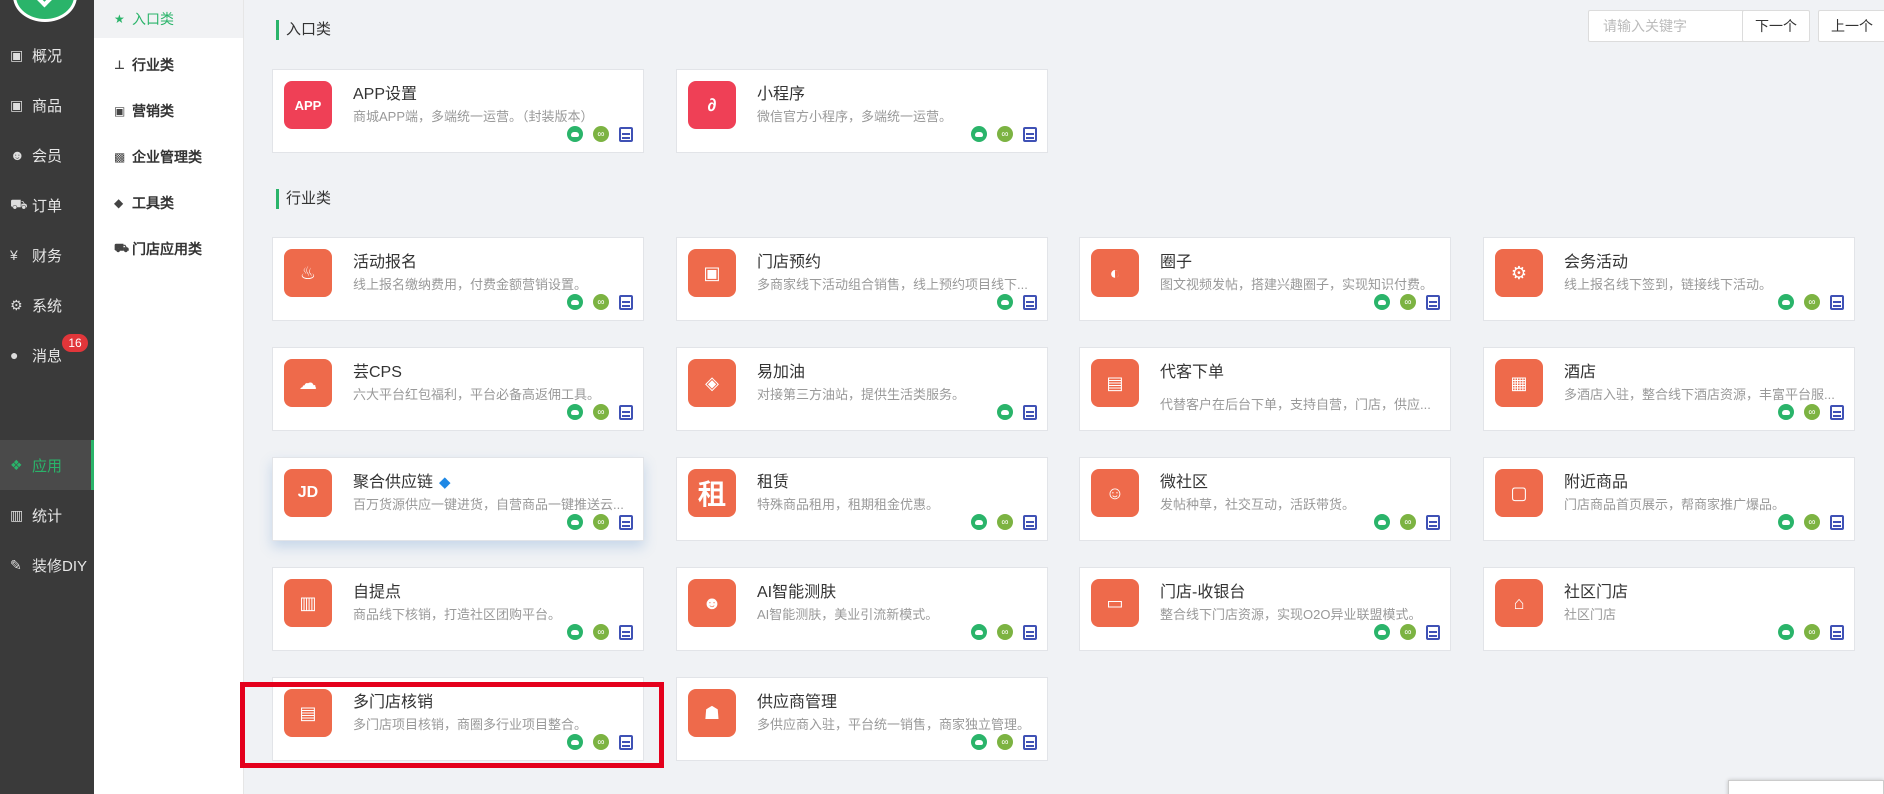  I want to click on app-desc: 社区门店, so click(1590, 614).